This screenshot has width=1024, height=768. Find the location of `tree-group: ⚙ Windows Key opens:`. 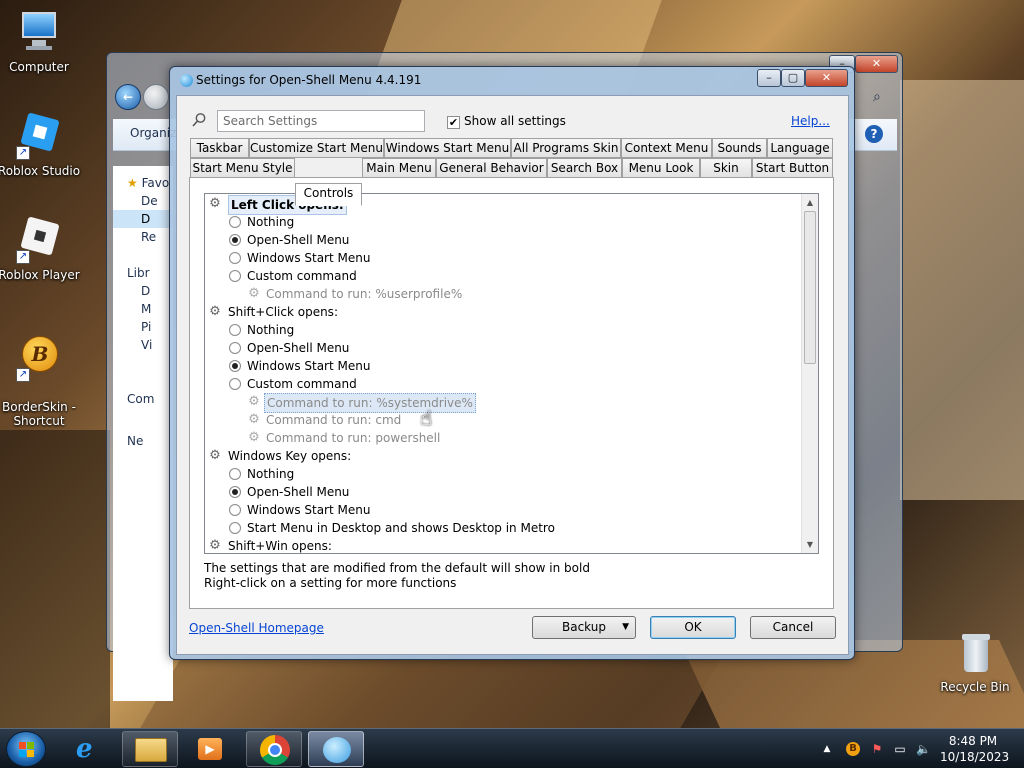

tree-group: ⚙ Windows Key opens: is located at coordinates (503, 456).